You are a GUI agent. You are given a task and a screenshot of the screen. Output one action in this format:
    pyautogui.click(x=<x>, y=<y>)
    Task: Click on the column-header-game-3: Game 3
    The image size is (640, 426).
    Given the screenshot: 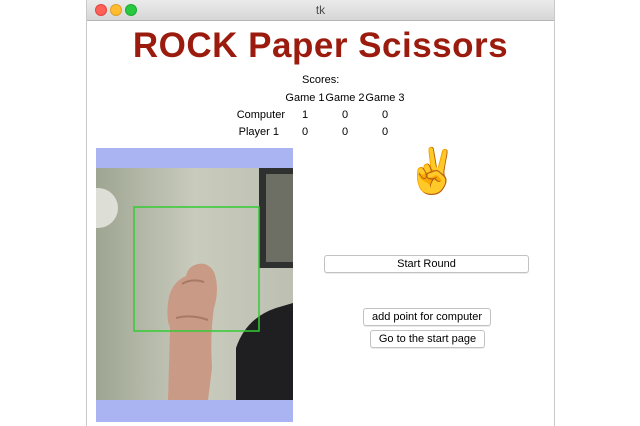 What is the action you would take?
    pyautogui.click(x=385, y=98)
    